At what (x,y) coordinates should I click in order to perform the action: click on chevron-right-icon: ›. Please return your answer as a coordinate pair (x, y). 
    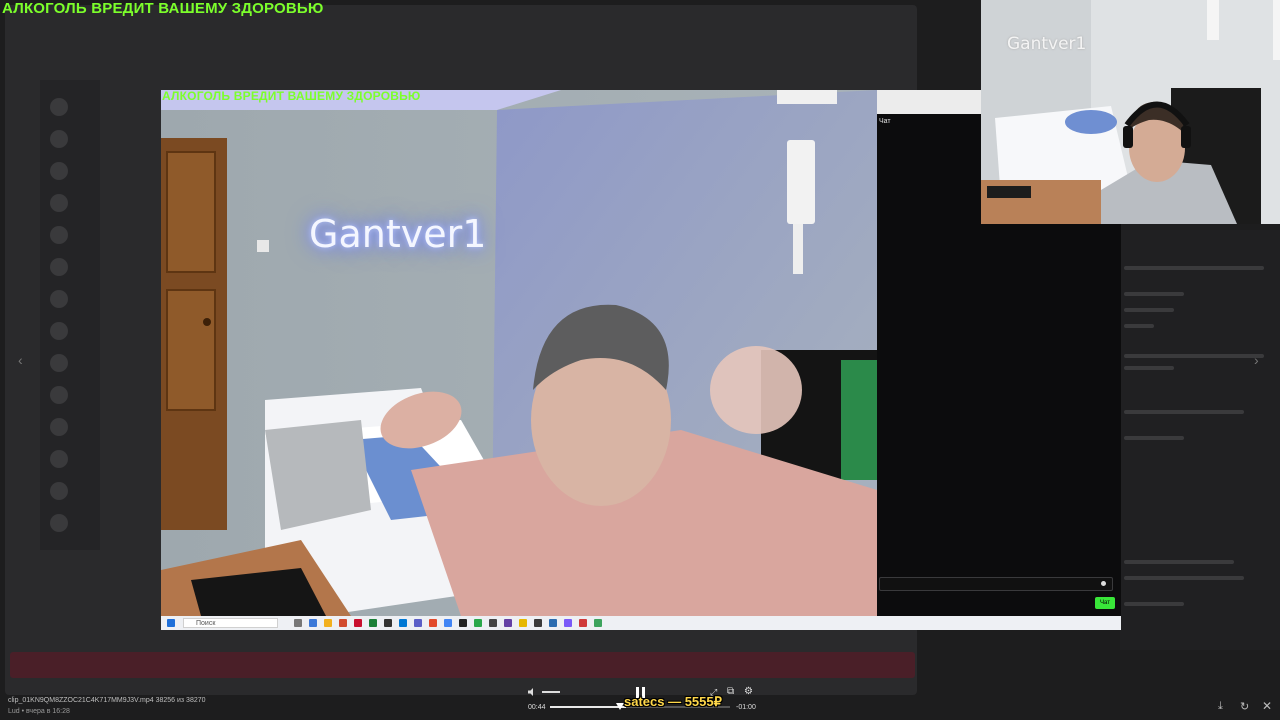
    Looking at the image, I should click on (1256, 360).